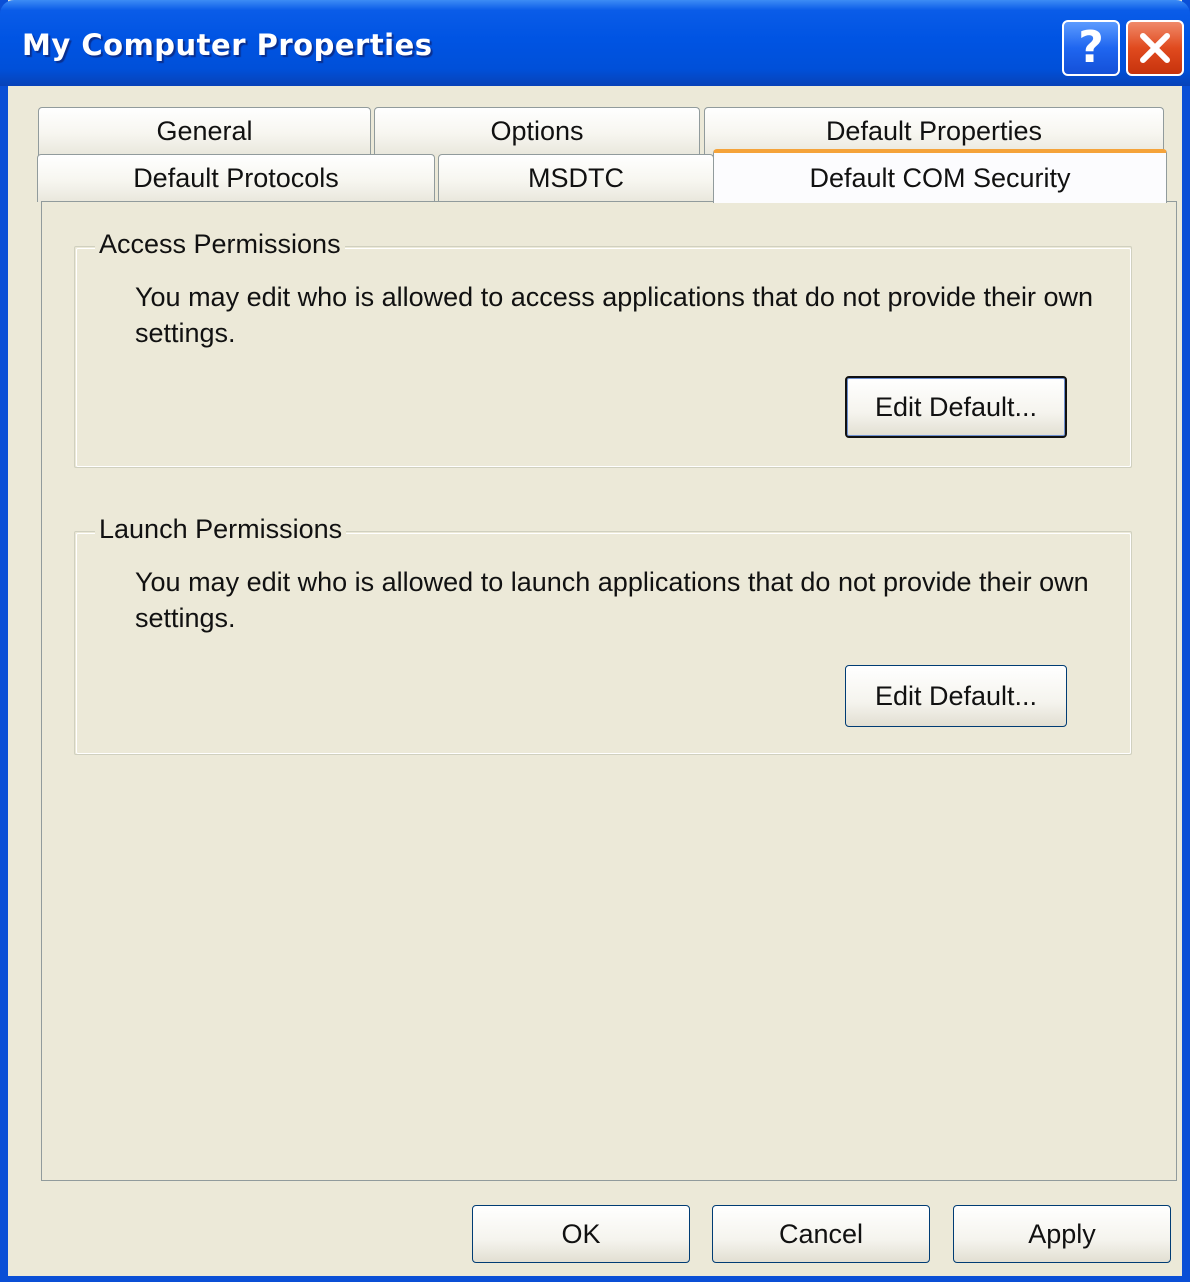 Image resolution: width=1190 pixels, height=1282 pixels. I want to click on access-permissions-legend: Access Permissions, so click(220, 244).